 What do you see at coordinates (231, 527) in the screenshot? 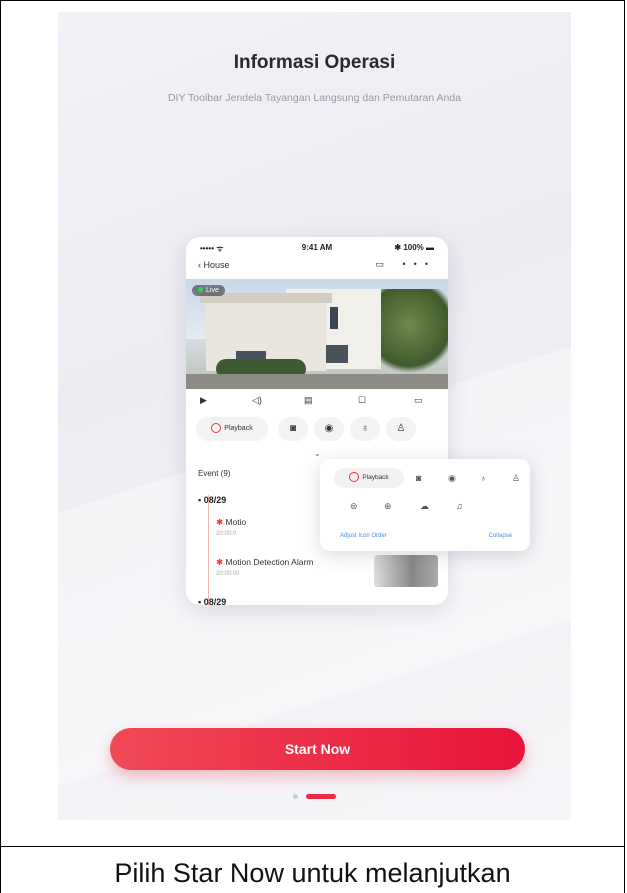
I see `event-item: ✱ Motio 20:00:0` at bounding box center [231, 527].